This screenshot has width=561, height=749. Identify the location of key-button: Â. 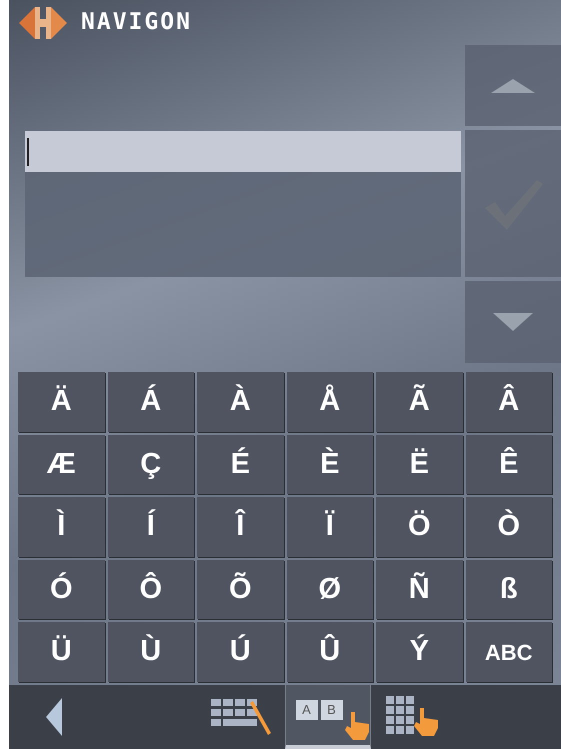
(509, 402).